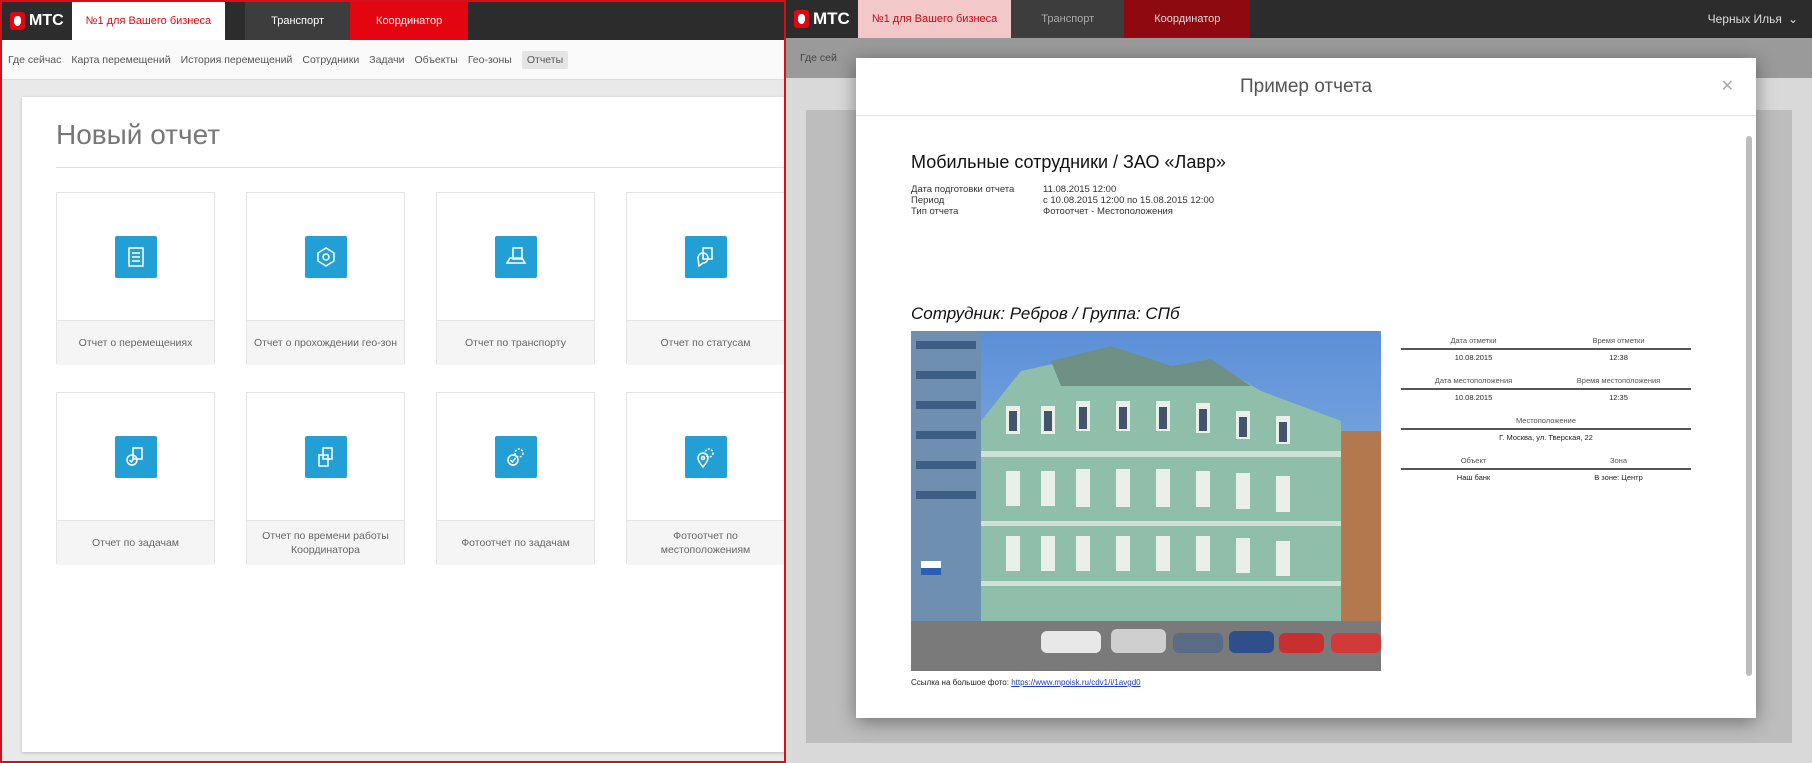 This screenshot has width=1812, height=763. What do you see at coordinates (490, 60) in the screenshot?
I see `nav-geozones: Гео-зоны` at bounding box center [490, 60].